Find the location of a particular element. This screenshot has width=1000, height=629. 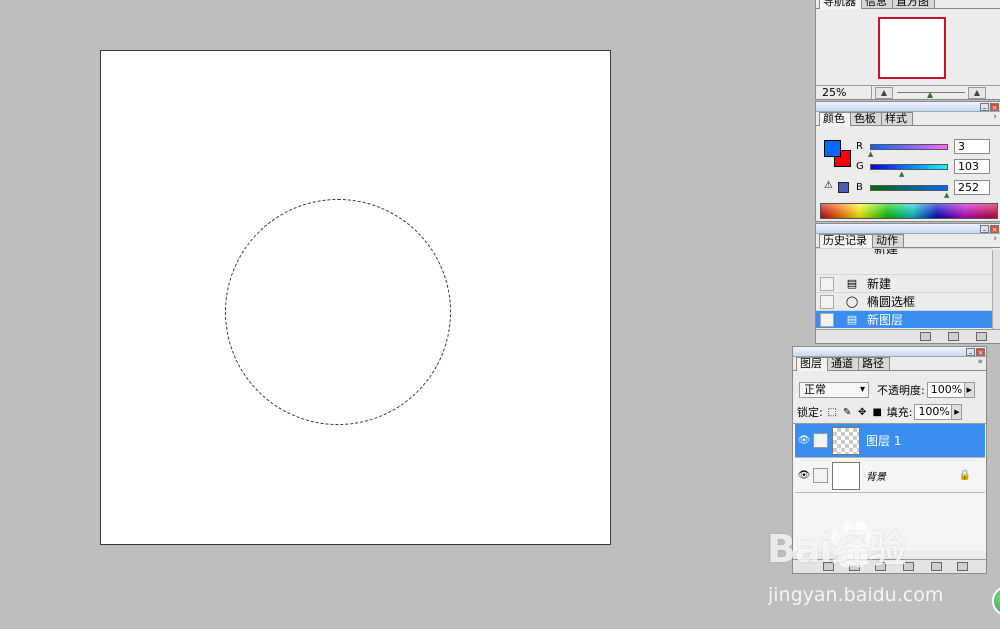

brush-link-icon: ✎ is located at coordinates (820, 440).